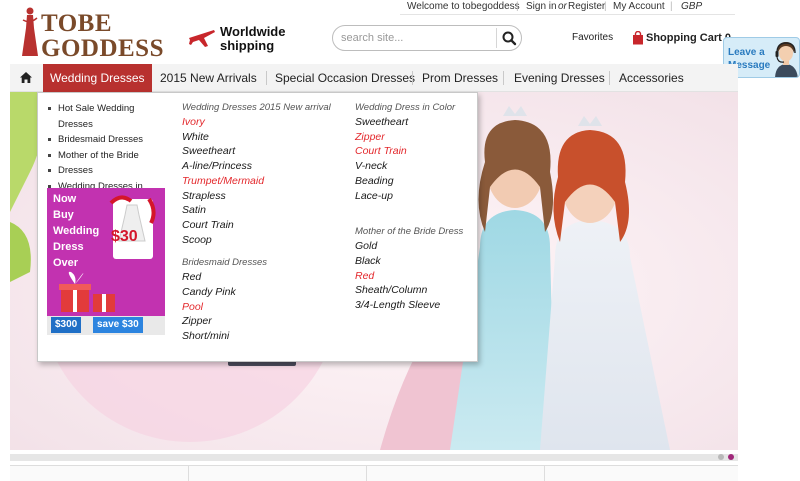  Describe the element at coordinates (256, 166) in the screenshot. I see `link-a-line-princess: A-line/Princess` at that location.